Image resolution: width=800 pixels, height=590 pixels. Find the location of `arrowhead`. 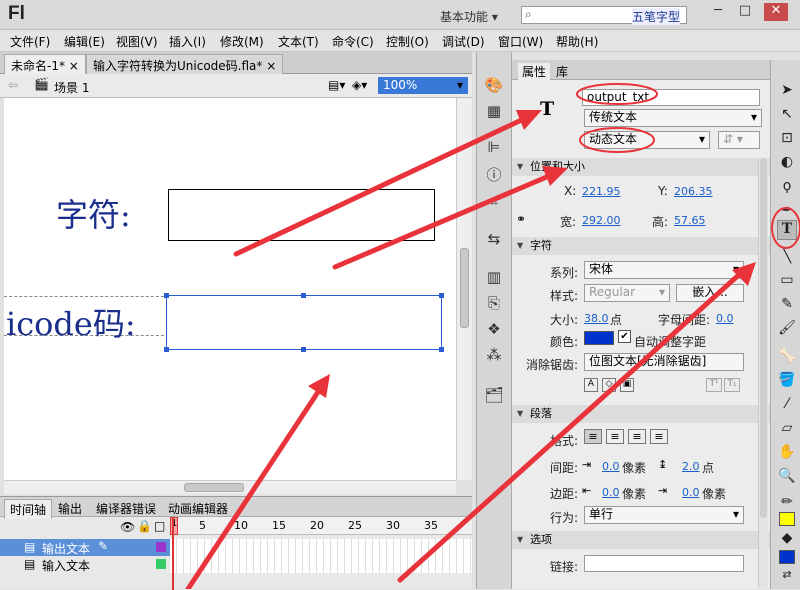

arrowhead is located at coordinates (744, 274).